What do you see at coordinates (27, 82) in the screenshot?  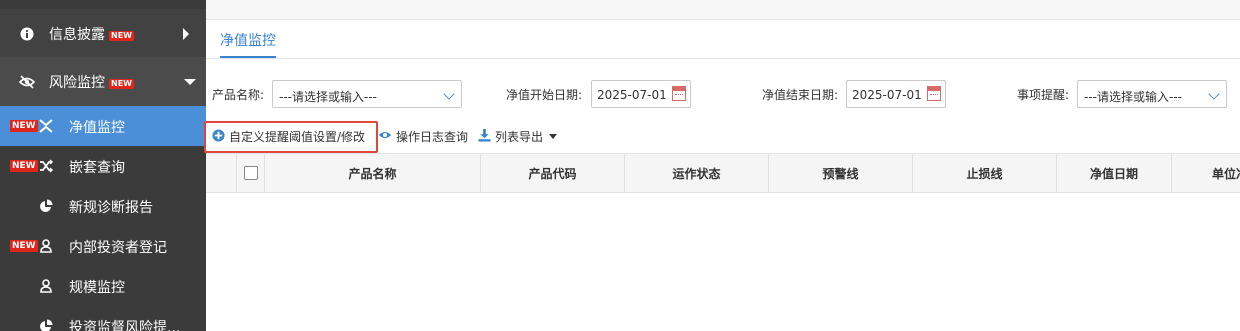 I see `eye-slash-icon` at bounding box center [27, 82].